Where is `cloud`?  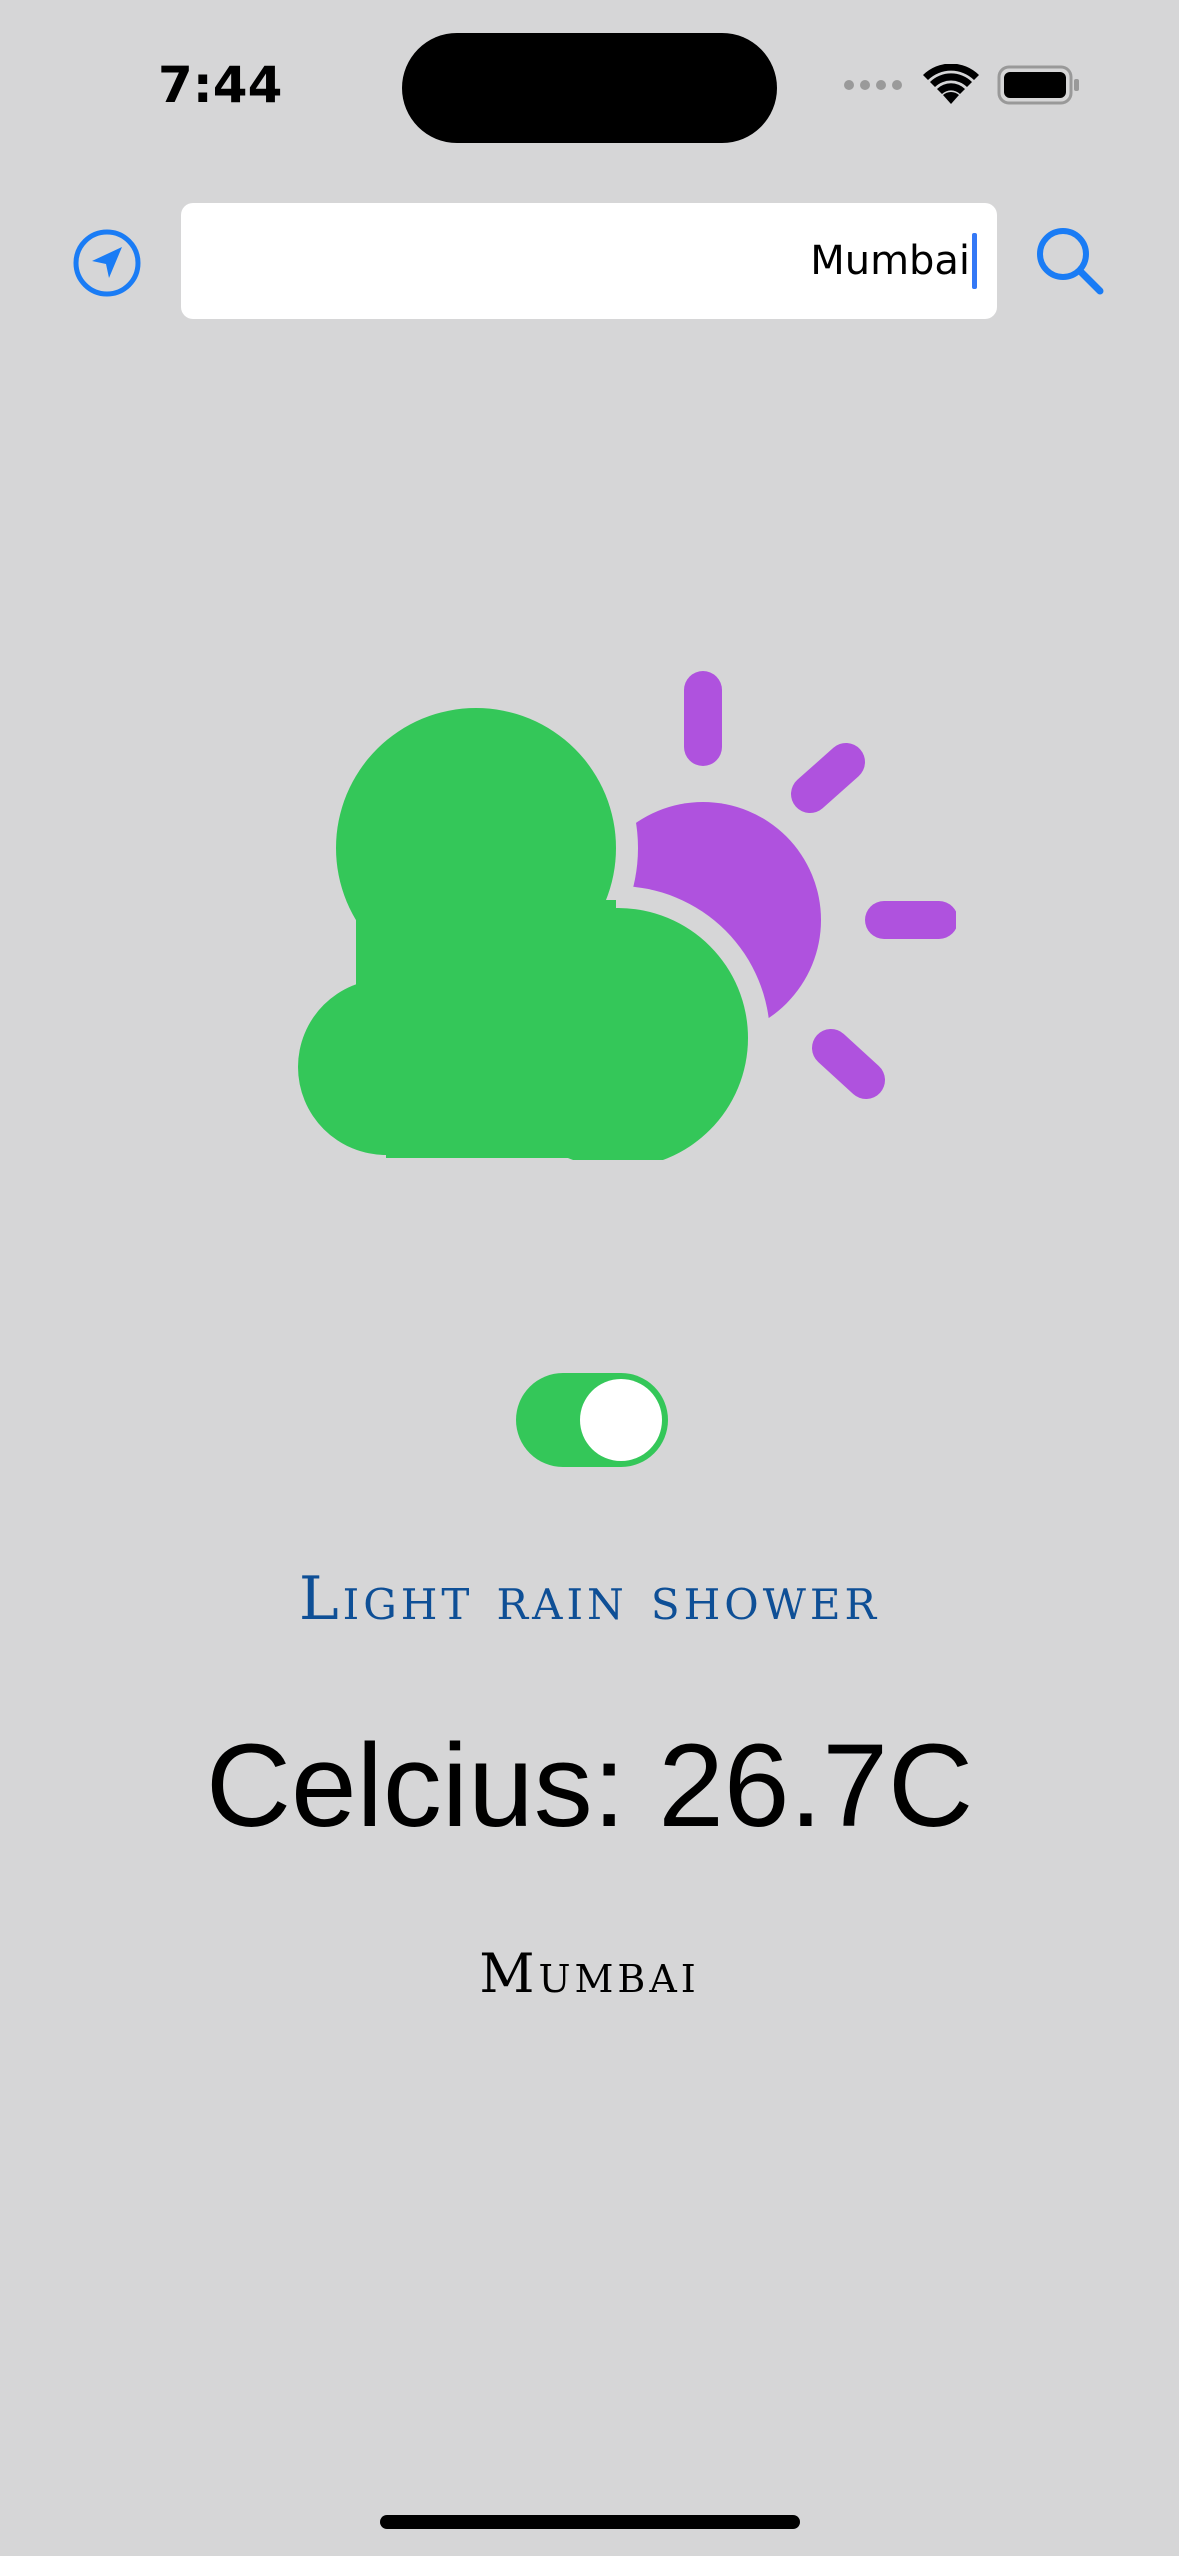 cloud is located at coordinates (523, 934).